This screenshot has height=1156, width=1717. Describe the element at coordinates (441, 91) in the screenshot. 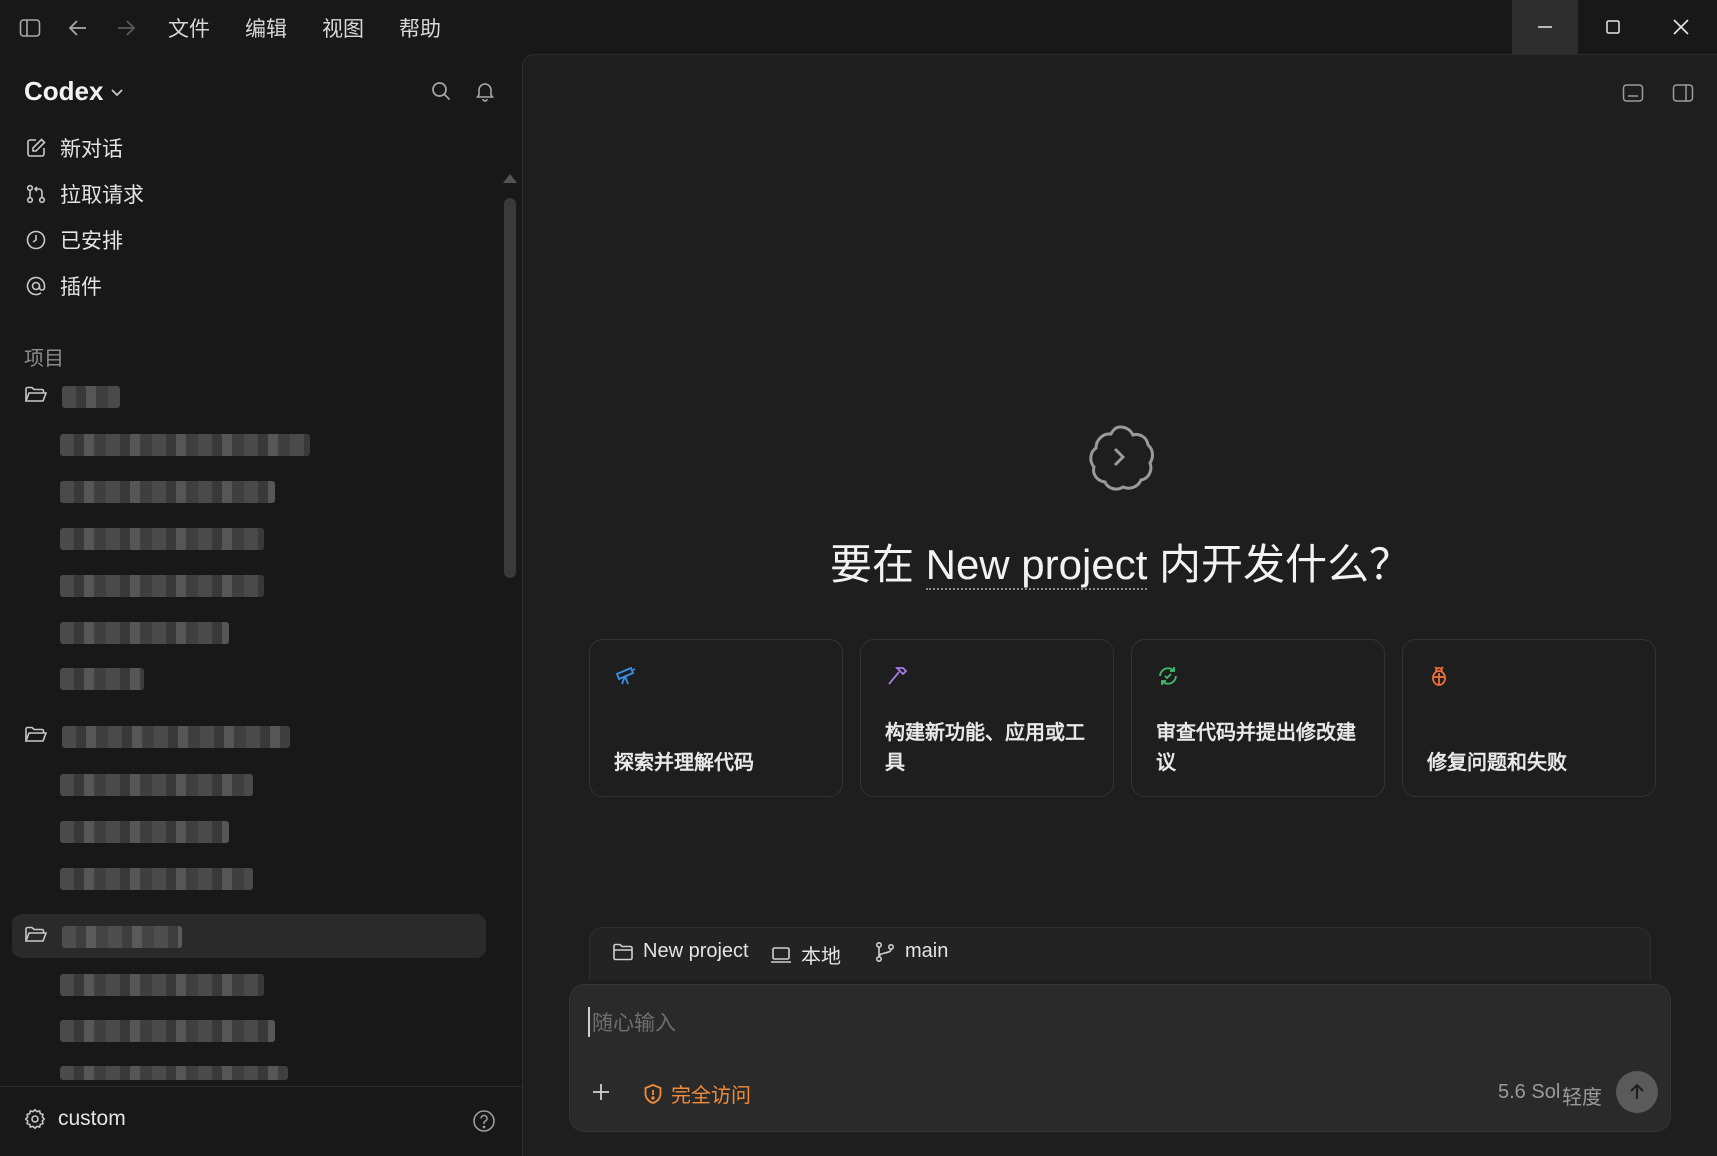

I see `search-icon` at that location.